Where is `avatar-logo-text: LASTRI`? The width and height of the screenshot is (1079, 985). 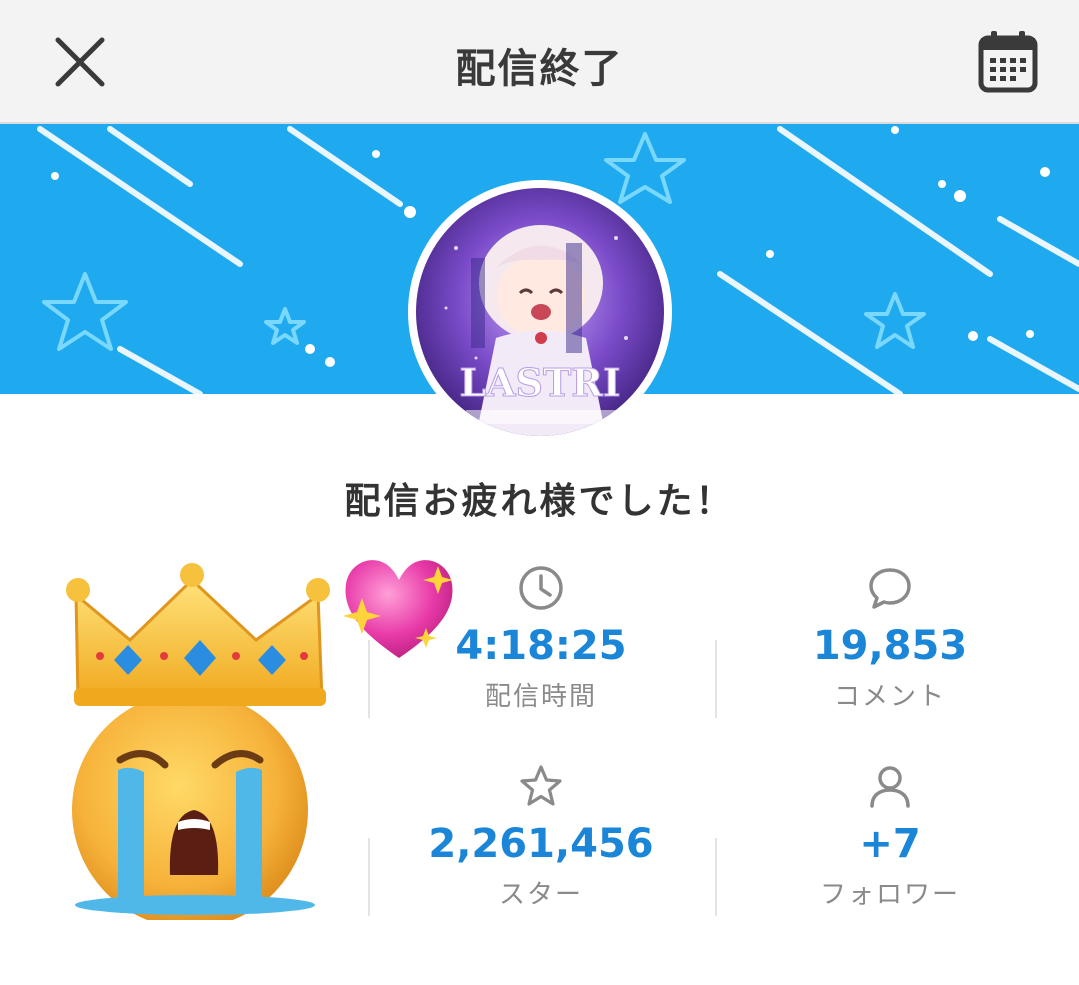 avatar-logo-text: LASTRI is located at coordinates (539, 382).